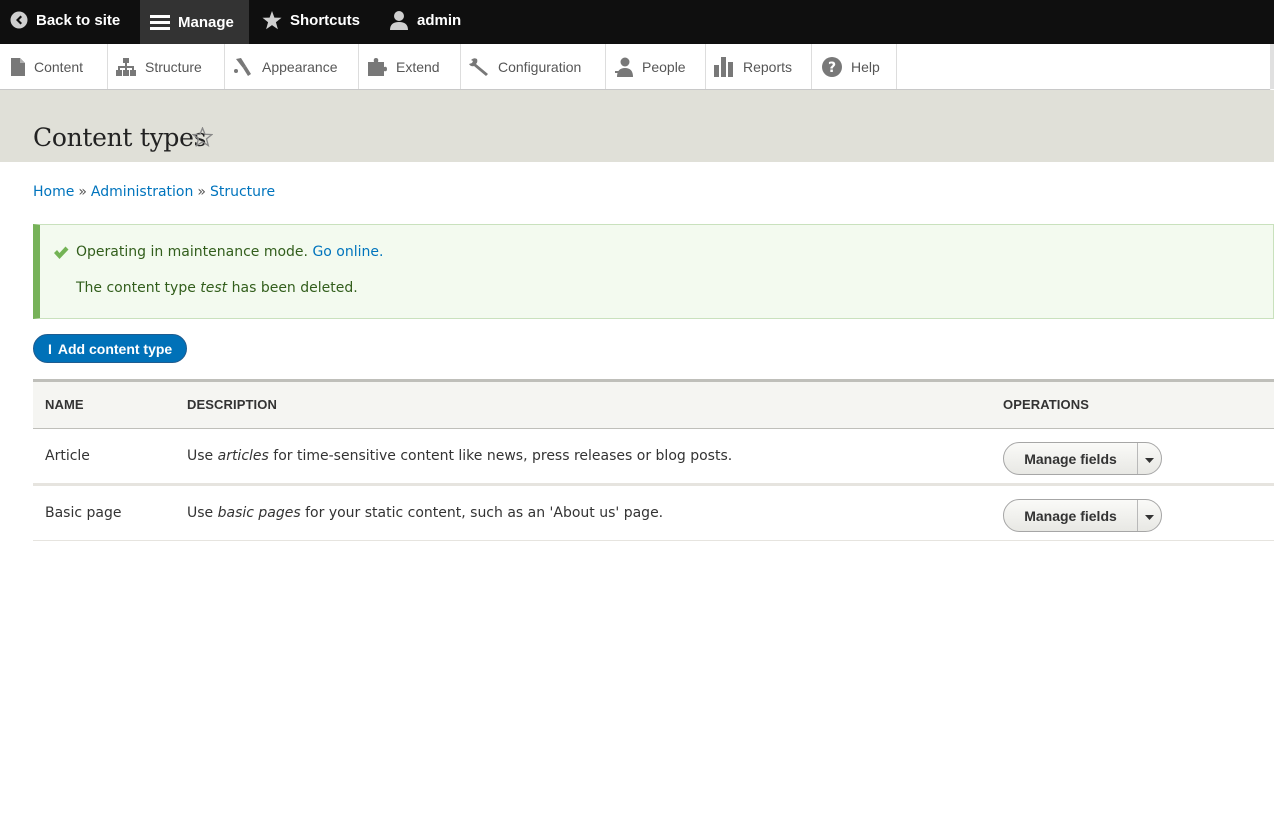 The width and height of the screenshot is (1274, 831). Describe the element at coordinates (192, 252) in the screenshot. I see `maintenance-text: Operating in maintenance mode.` at that location.